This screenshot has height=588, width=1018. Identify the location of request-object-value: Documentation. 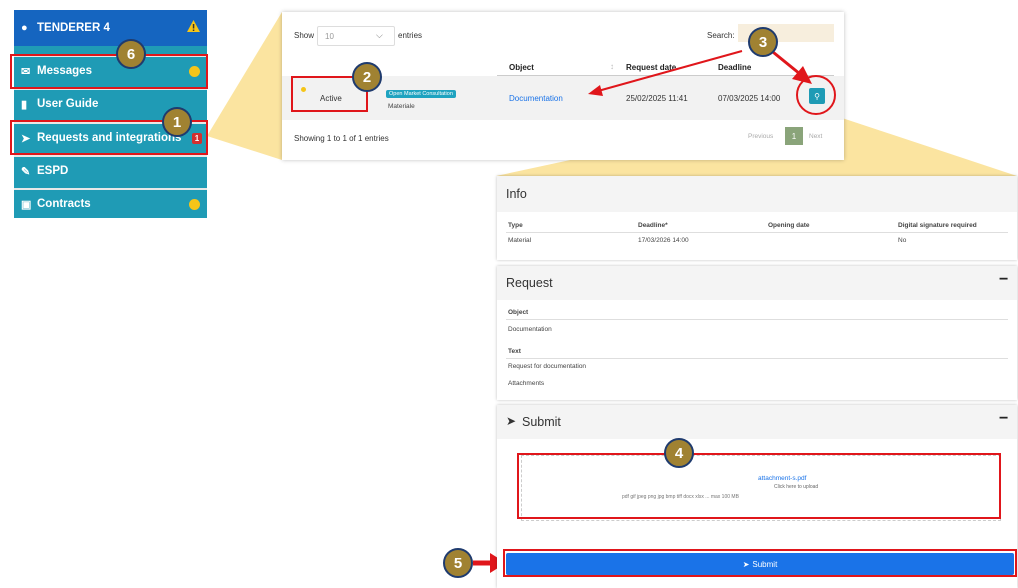
(530, 329).